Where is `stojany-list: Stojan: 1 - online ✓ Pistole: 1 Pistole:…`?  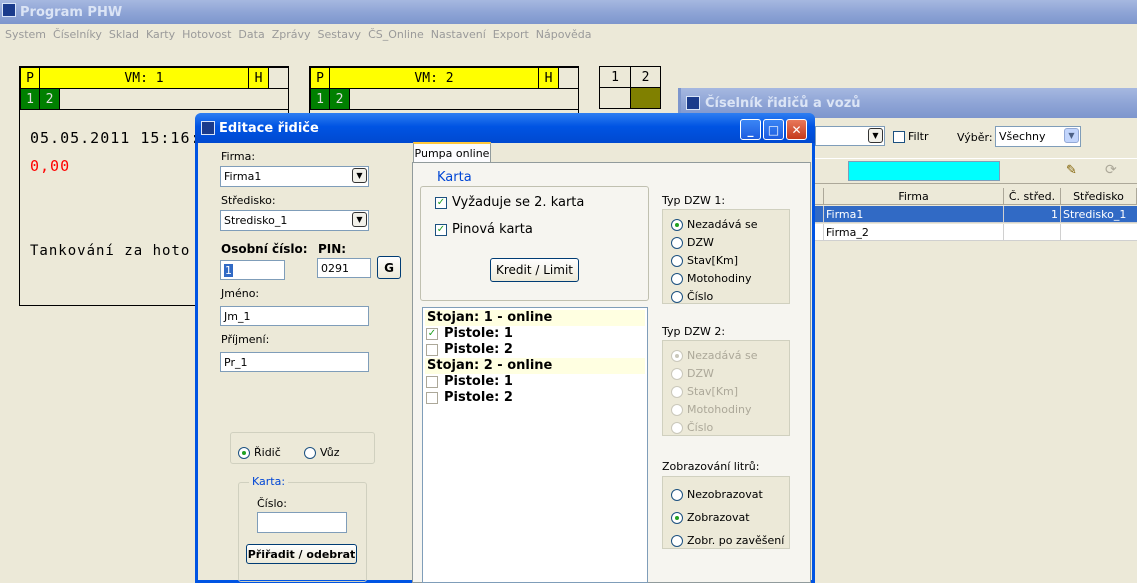
stojany-list: Stojan: 1 - online ✓ Pistole: 1 Pistole:… is located at coordinates (535, 445).